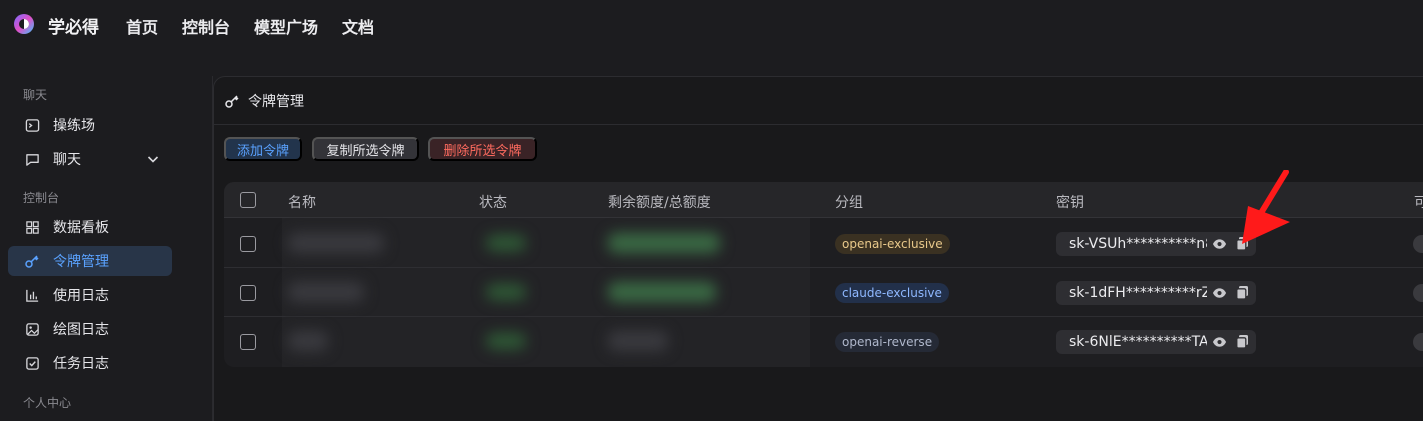  Describe the element at coordinates (153, 159) in the screenshot. I see `chevron-down-icon` at that location.